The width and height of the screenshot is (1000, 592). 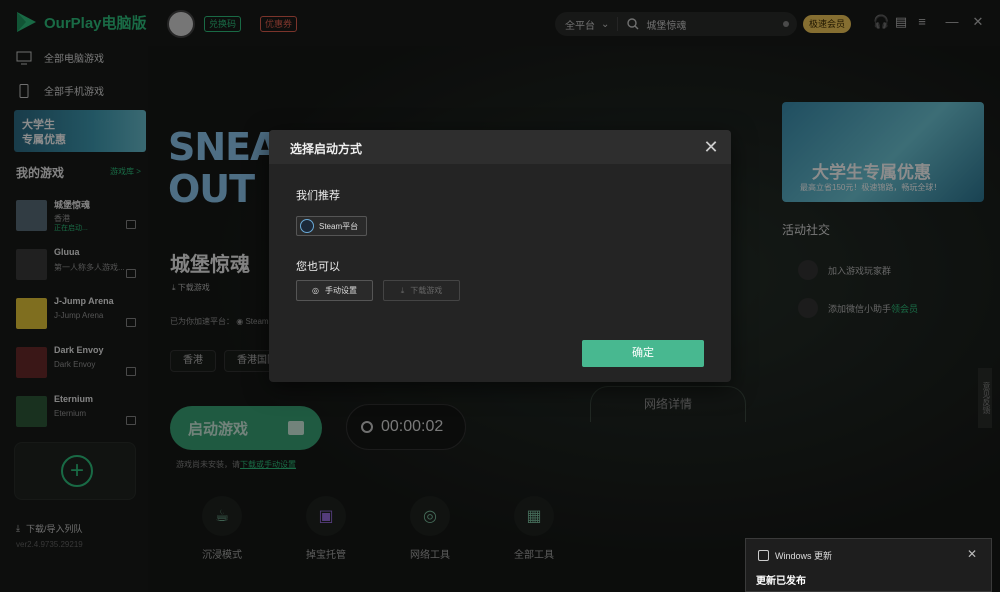 What do you see at coordinates (318, 196) in the screenshot?
I see `recommend-label: 我们推荐` at bounding box center [318, 196].